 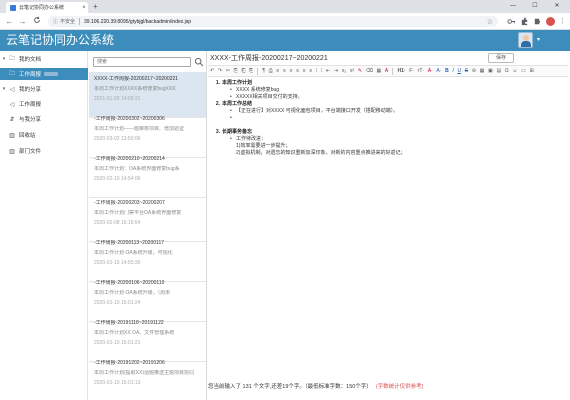 What do you see at coordinates (498, 71) in the screenshot?
I see `attachment-icon: ▤` at bounding box center [498, 71].